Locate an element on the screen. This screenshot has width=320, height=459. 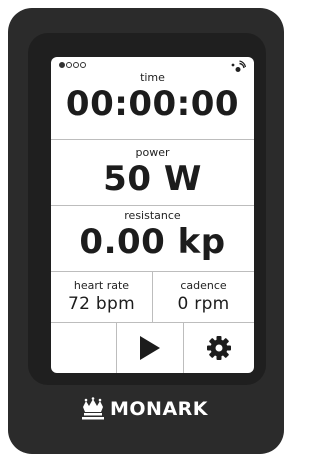
cadence-label: cadence is located at coordinates (203, 285).